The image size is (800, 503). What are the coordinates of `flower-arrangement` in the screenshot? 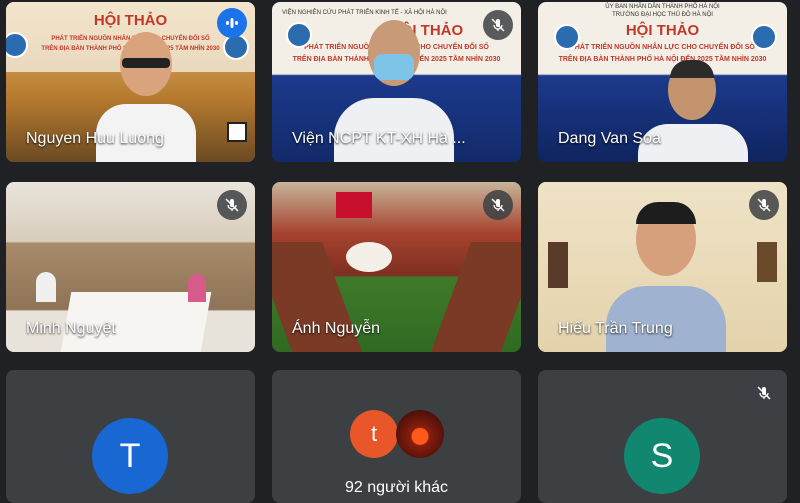 It's located at (369, 257).